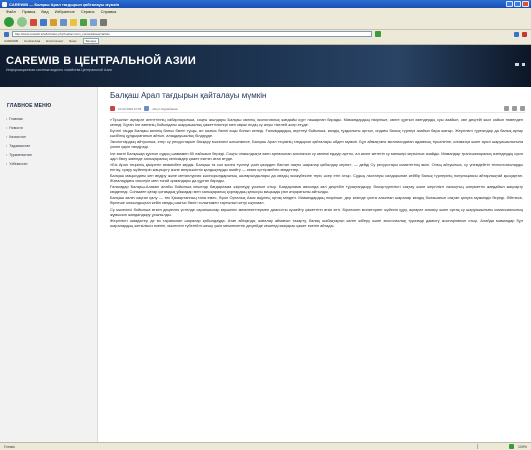 This screenshot has width=531, height=450. Describe the element at coordinates (11, 11) in the screenshot. I see `menu-file: Файл` at that location.